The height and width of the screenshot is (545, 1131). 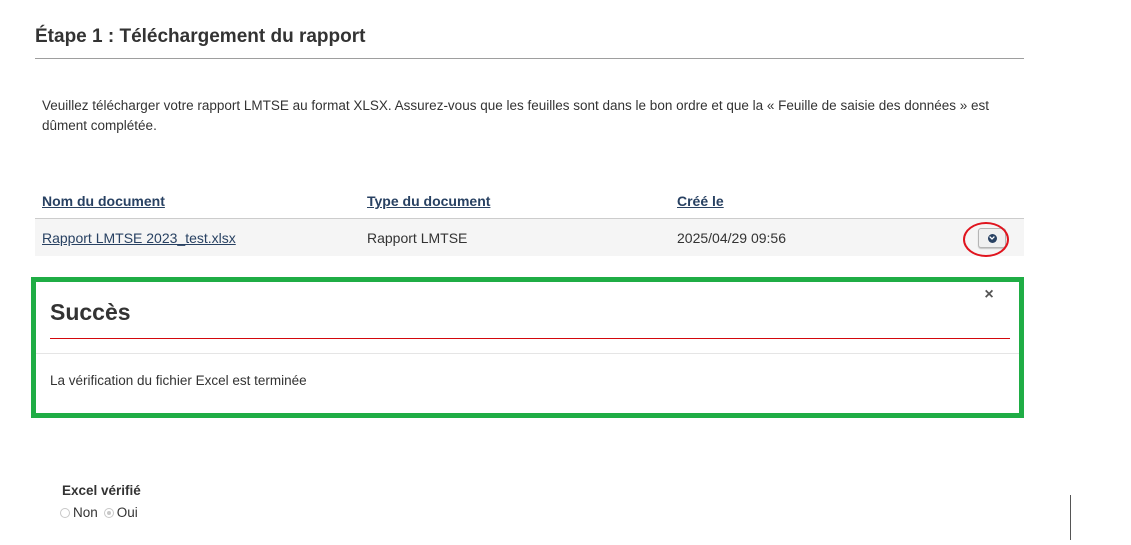 What do you see at coordinates (989, 295) in the screenshot?
I see `close-icon: ×` at bounding box center [989, 295].